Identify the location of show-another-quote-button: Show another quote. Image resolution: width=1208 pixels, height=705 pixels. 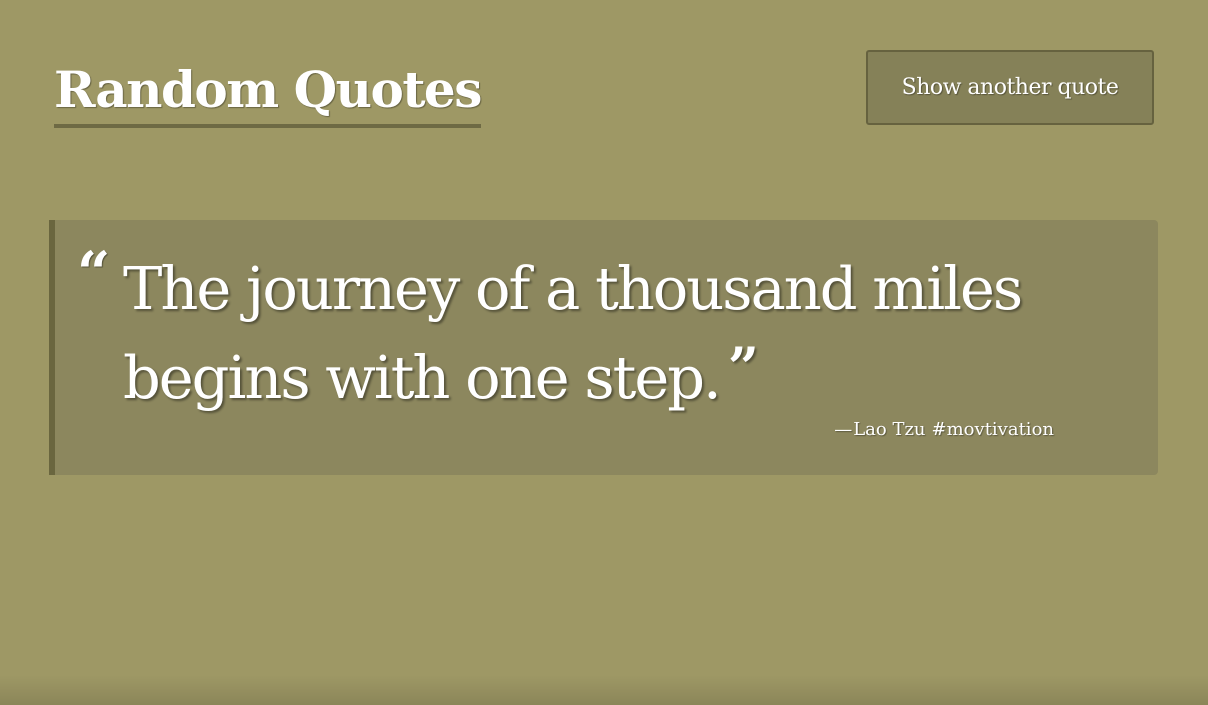
(1010, 87).